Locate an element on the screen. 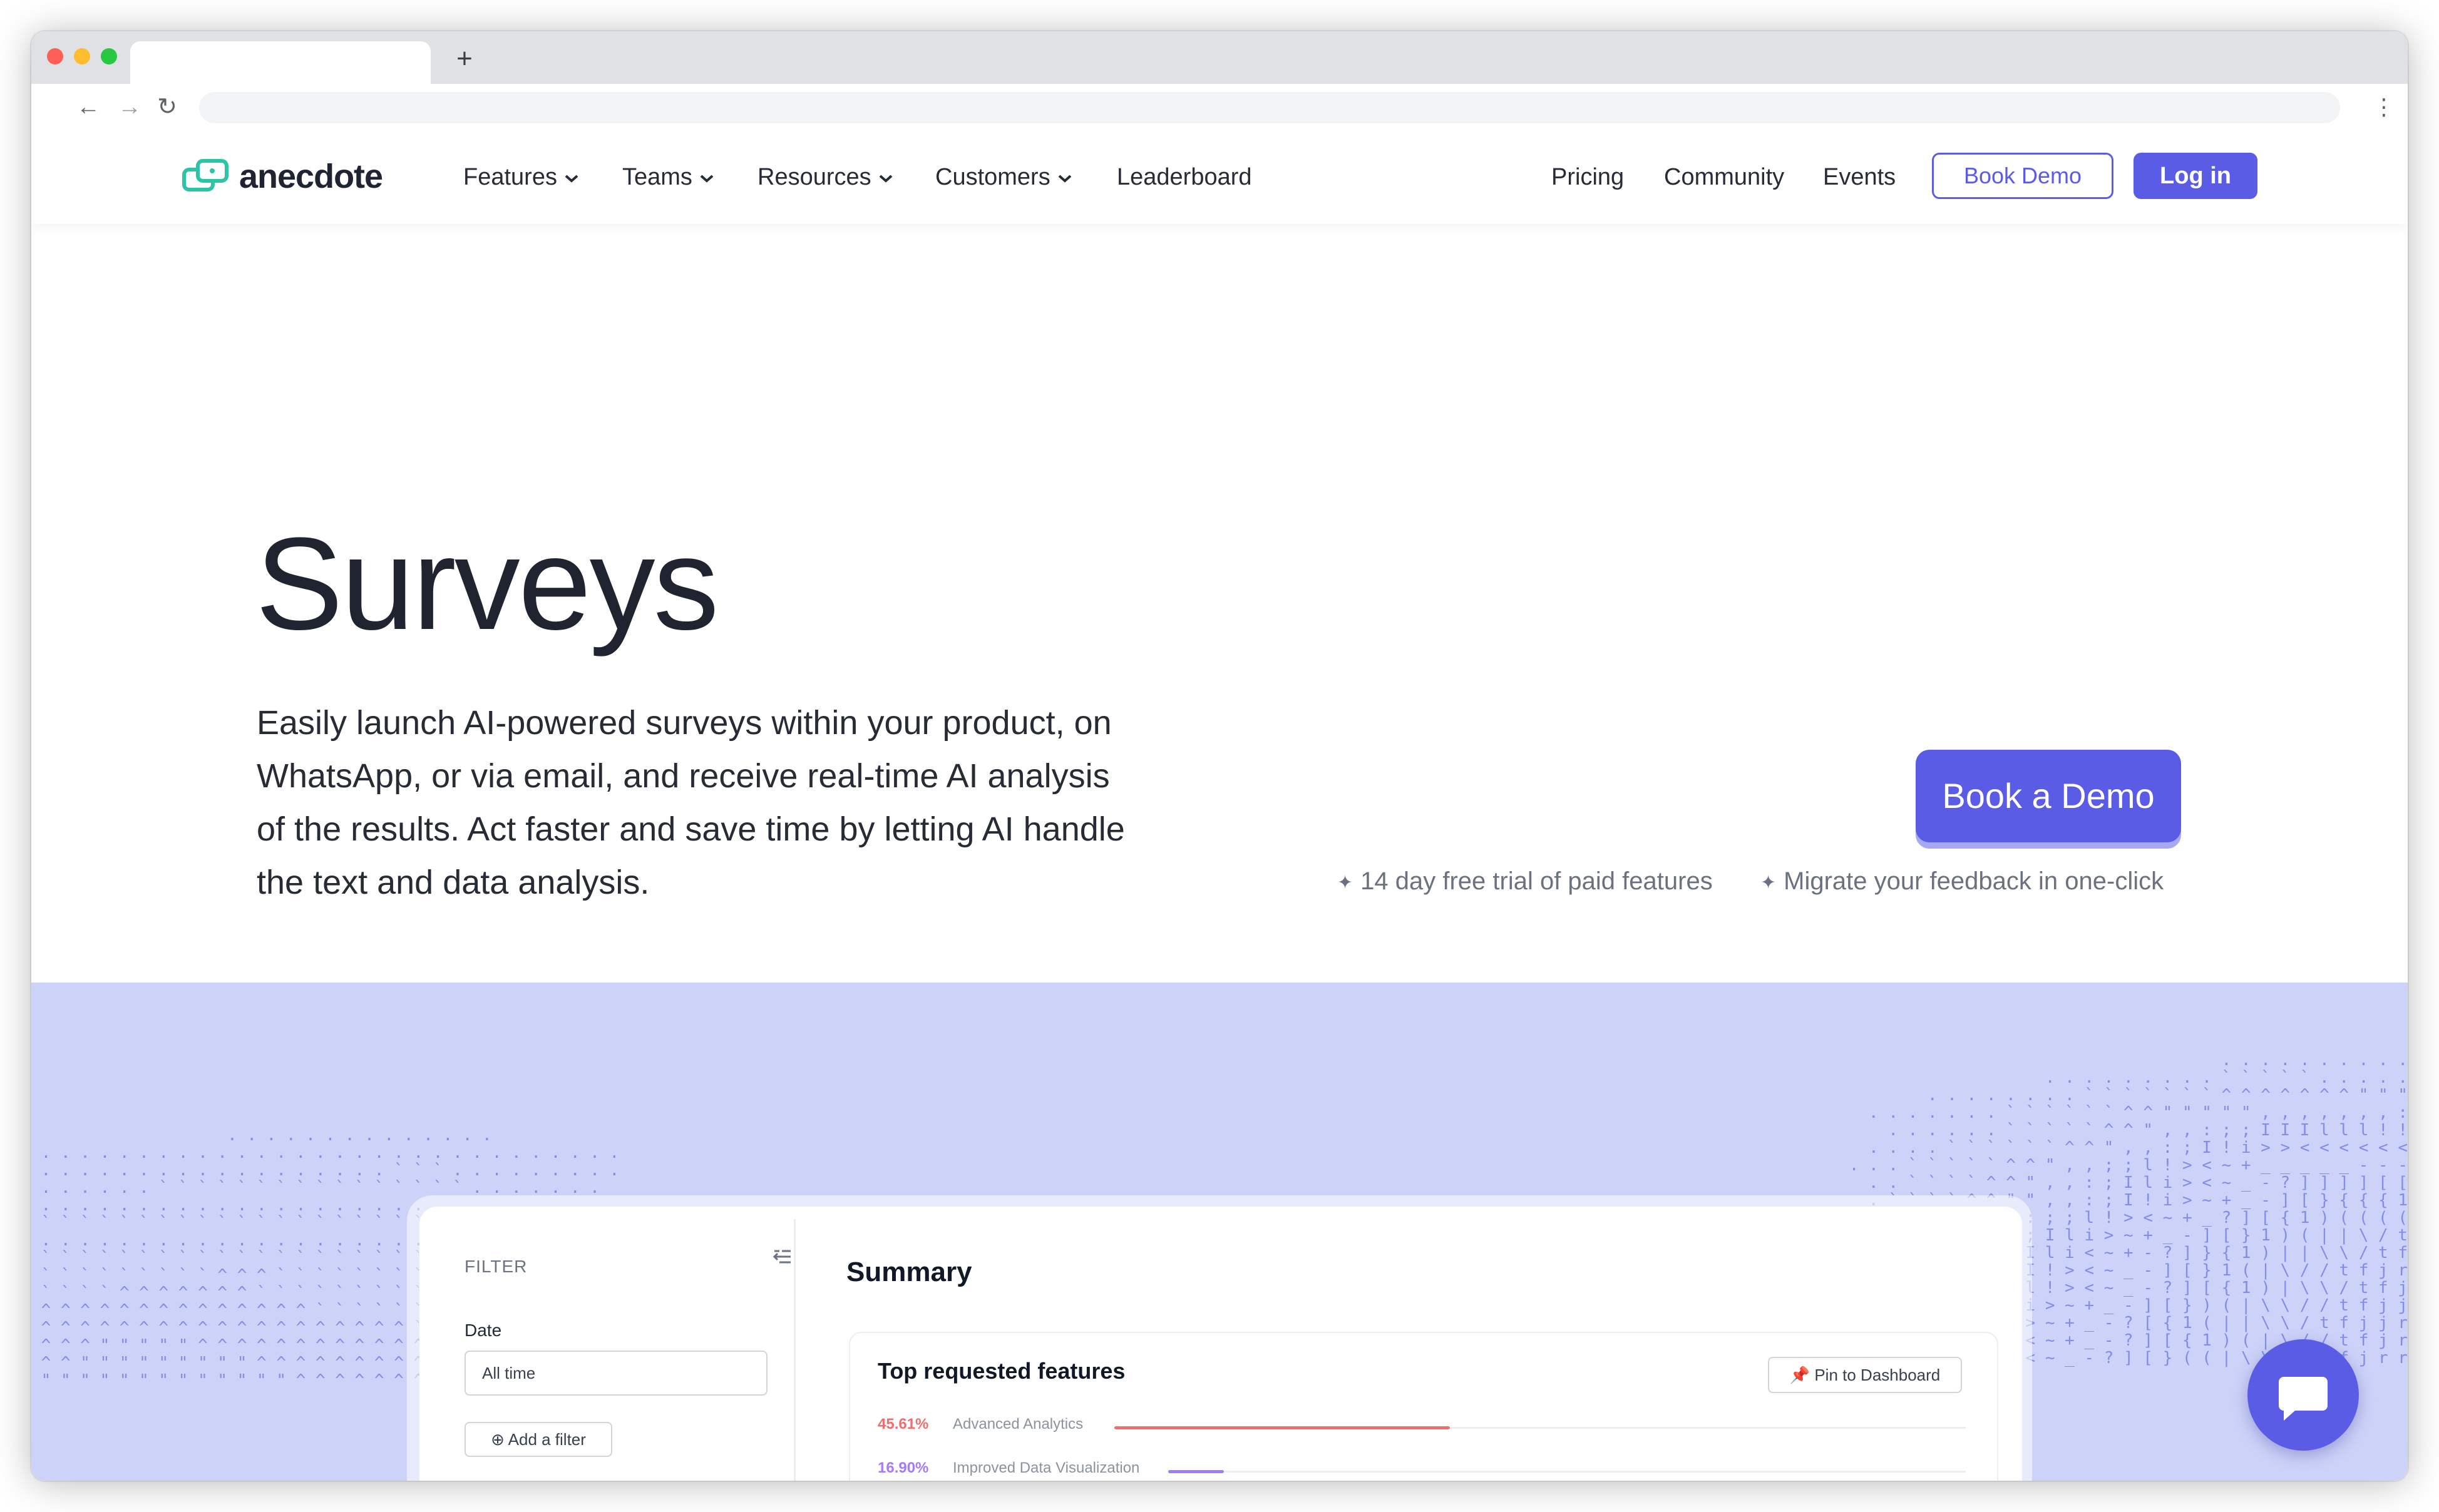  feature-note-trial: ✦ 14 day free trial of paid features is located at coordinates (1525, 881).